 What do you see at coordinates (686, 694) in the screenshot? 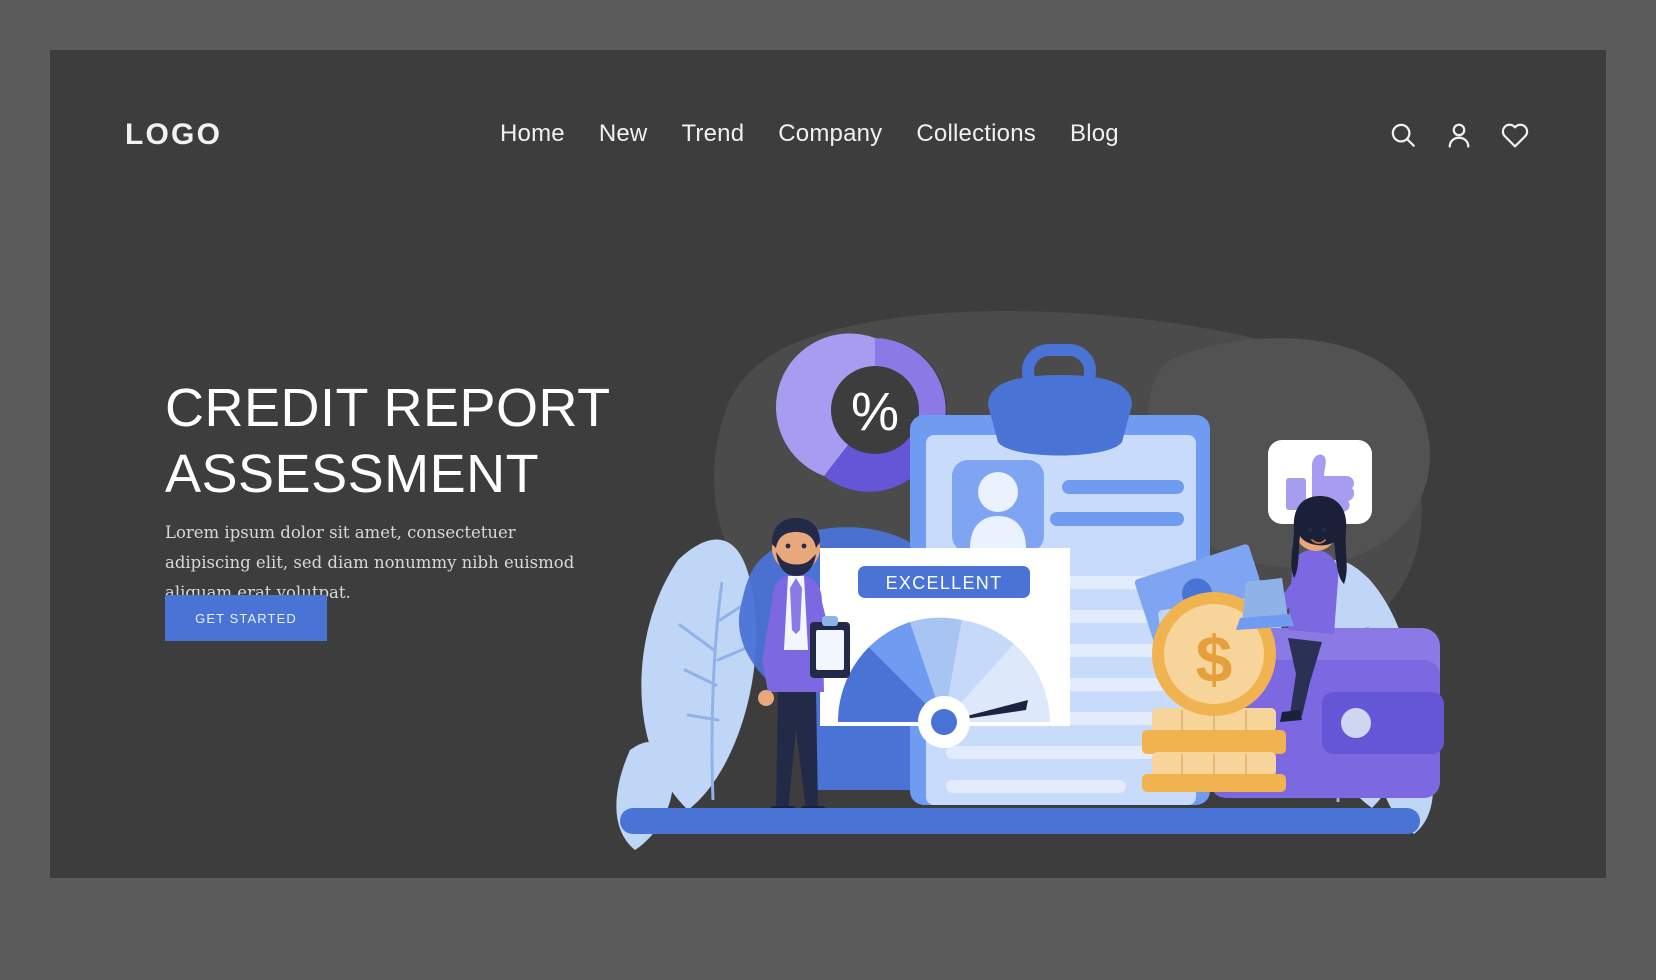
I see `leaf-decoration-left` at bounding box center [686, 694].